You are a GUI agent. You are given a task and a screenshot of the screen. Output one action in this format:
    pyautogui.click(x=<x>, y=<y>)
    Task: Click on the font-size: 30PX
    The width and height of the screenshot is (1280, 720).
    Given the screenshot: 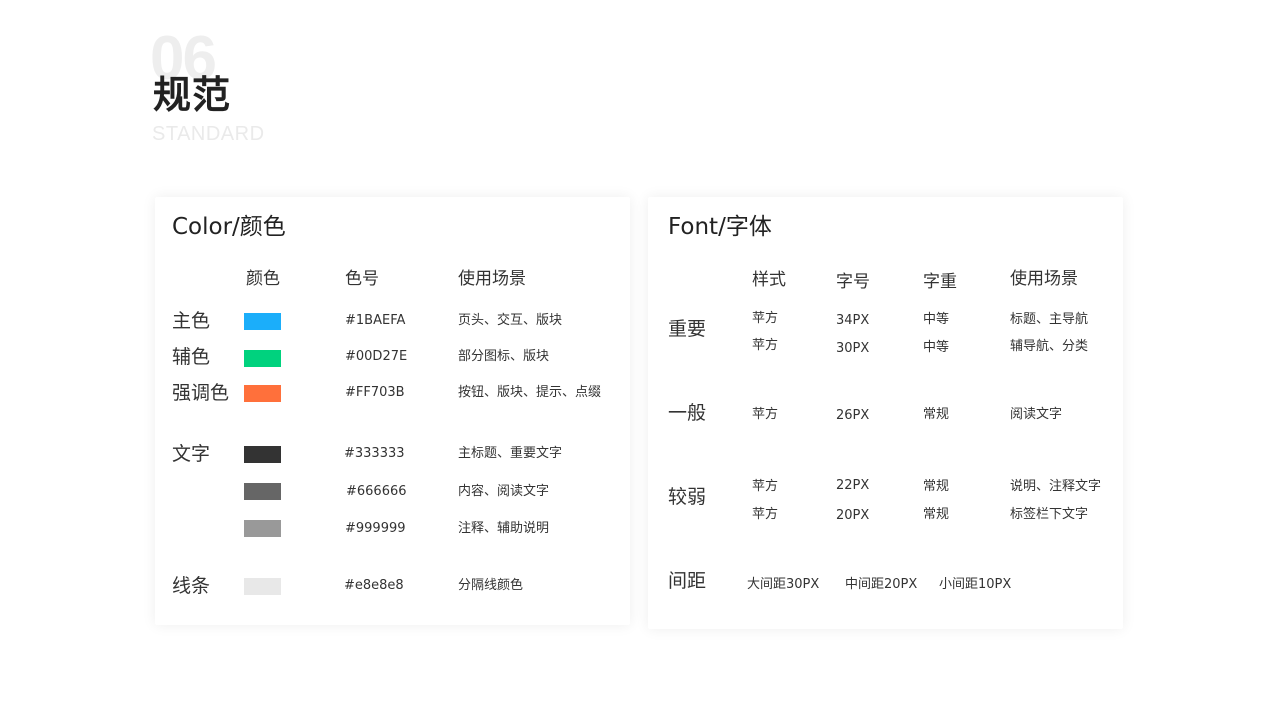 What is the action you would take?
    pyautogui.click(x=853, y=348)
    